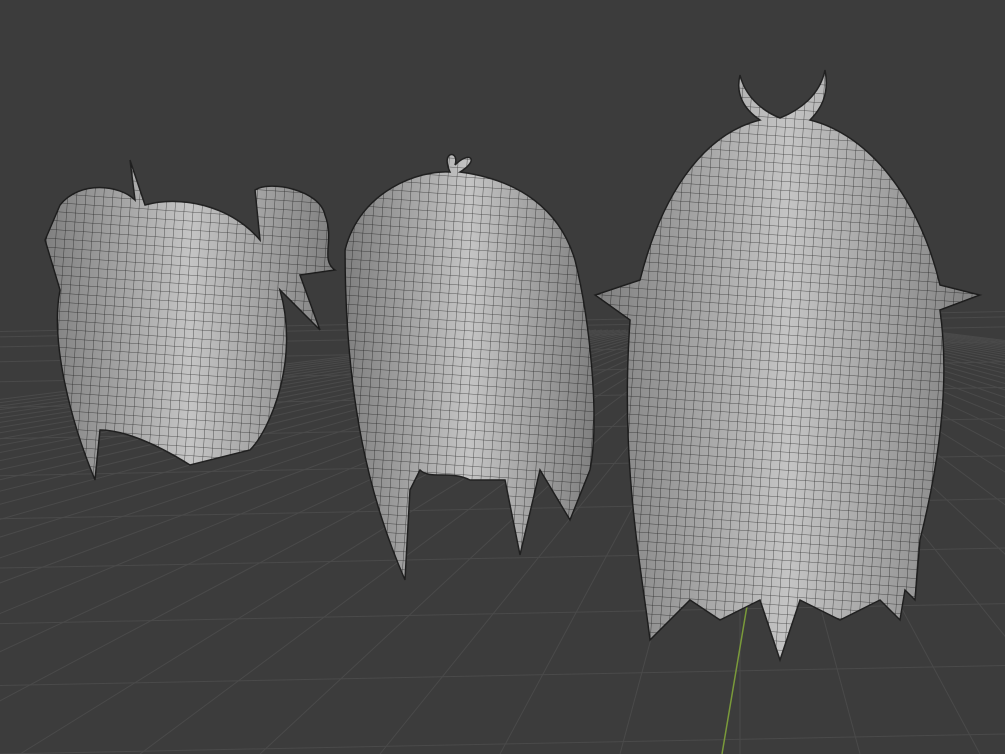  Describe the element at coordinates (469, 367) in the screenshot. I see `hair-bob-style` at that location.